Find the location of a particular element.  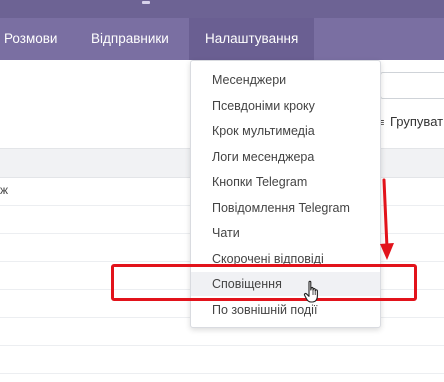

table-cell-fragment: ж is located at coordinates (4, 190).